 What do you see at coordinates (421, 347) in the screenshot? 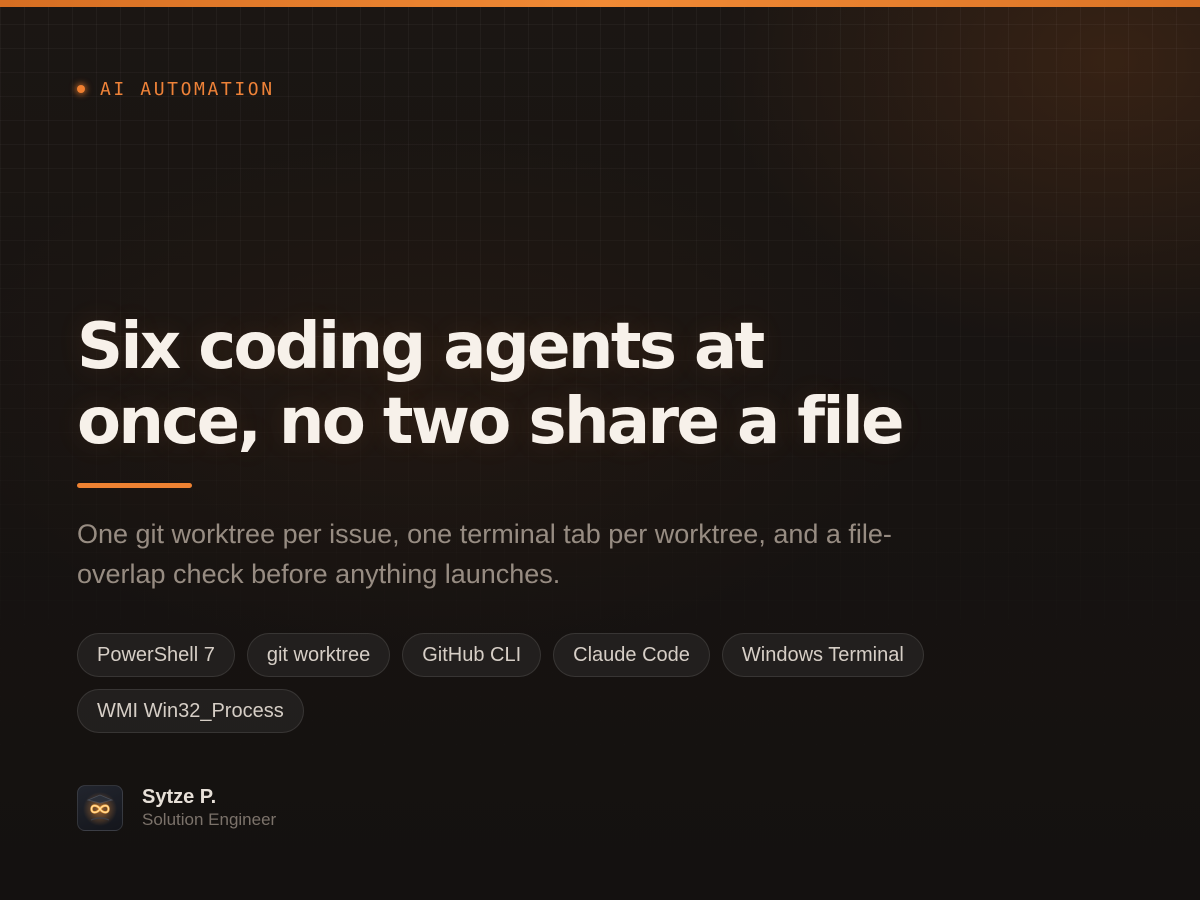
I see `title-line-1: Six coding agents at` at bounding box center [421, 347].